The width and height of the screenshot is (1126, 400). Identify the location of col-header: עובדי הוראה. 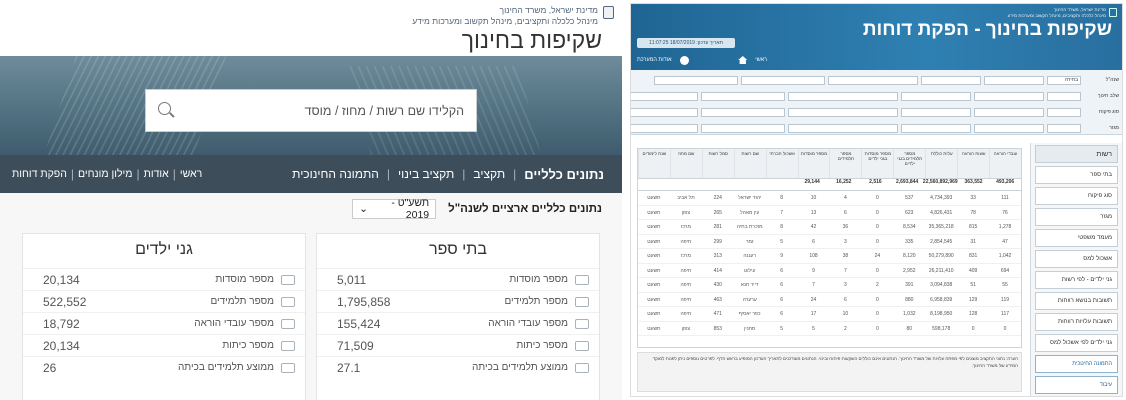
(1005, 163).